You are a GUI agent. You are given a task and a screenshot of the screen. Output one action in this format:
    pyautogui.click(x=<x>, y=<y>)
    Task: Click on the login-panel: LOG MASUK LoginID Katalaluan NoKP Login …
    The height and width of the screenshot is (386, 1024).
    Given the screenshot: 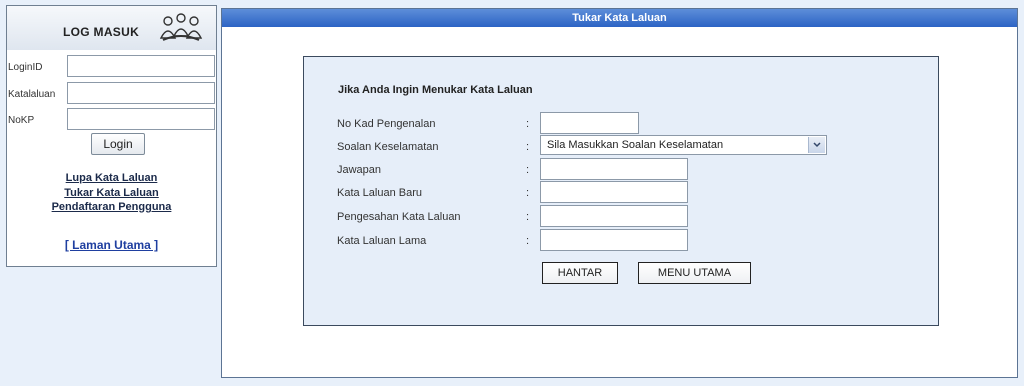 What is the action you would take?
    pyautogui.click(x=111, y=136)
    